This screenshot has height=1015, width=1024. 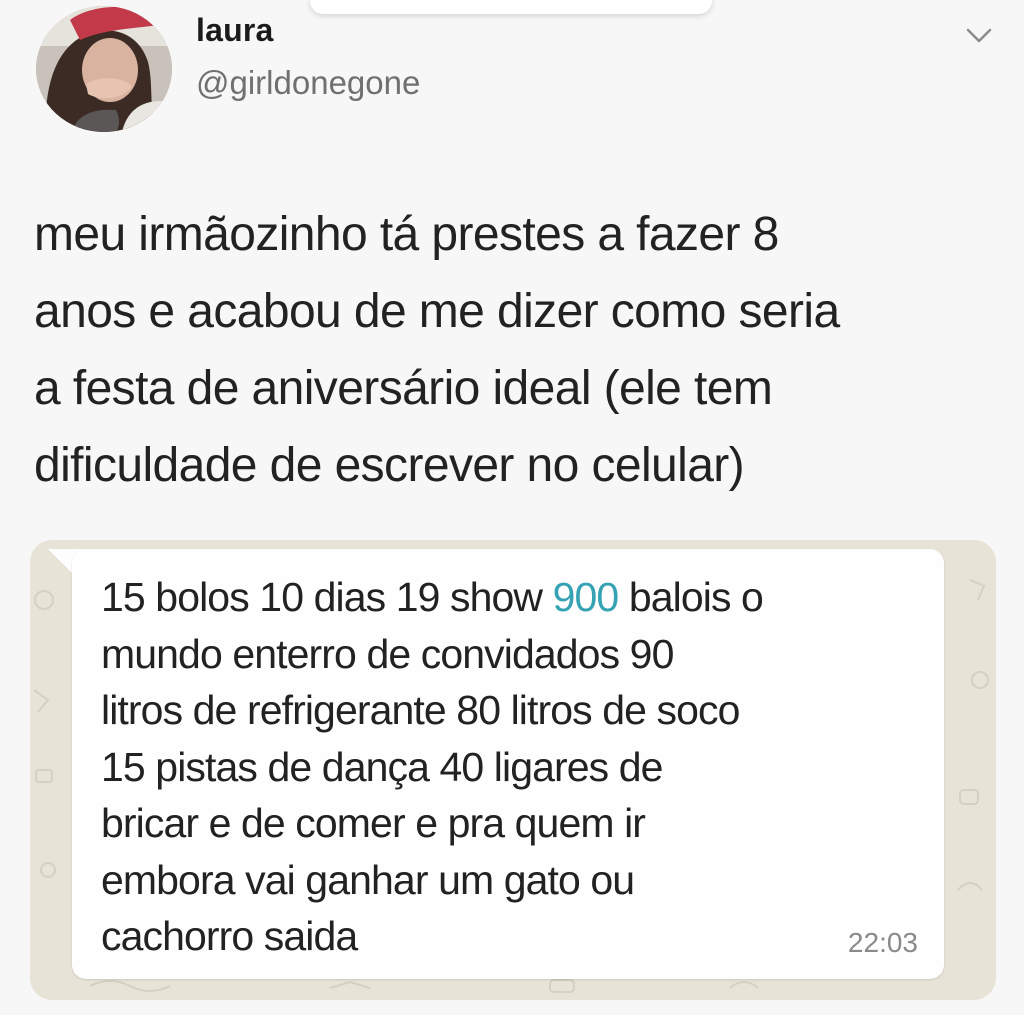 I want to click on author-handle: @girldonegone, so click(x=308, y=83).